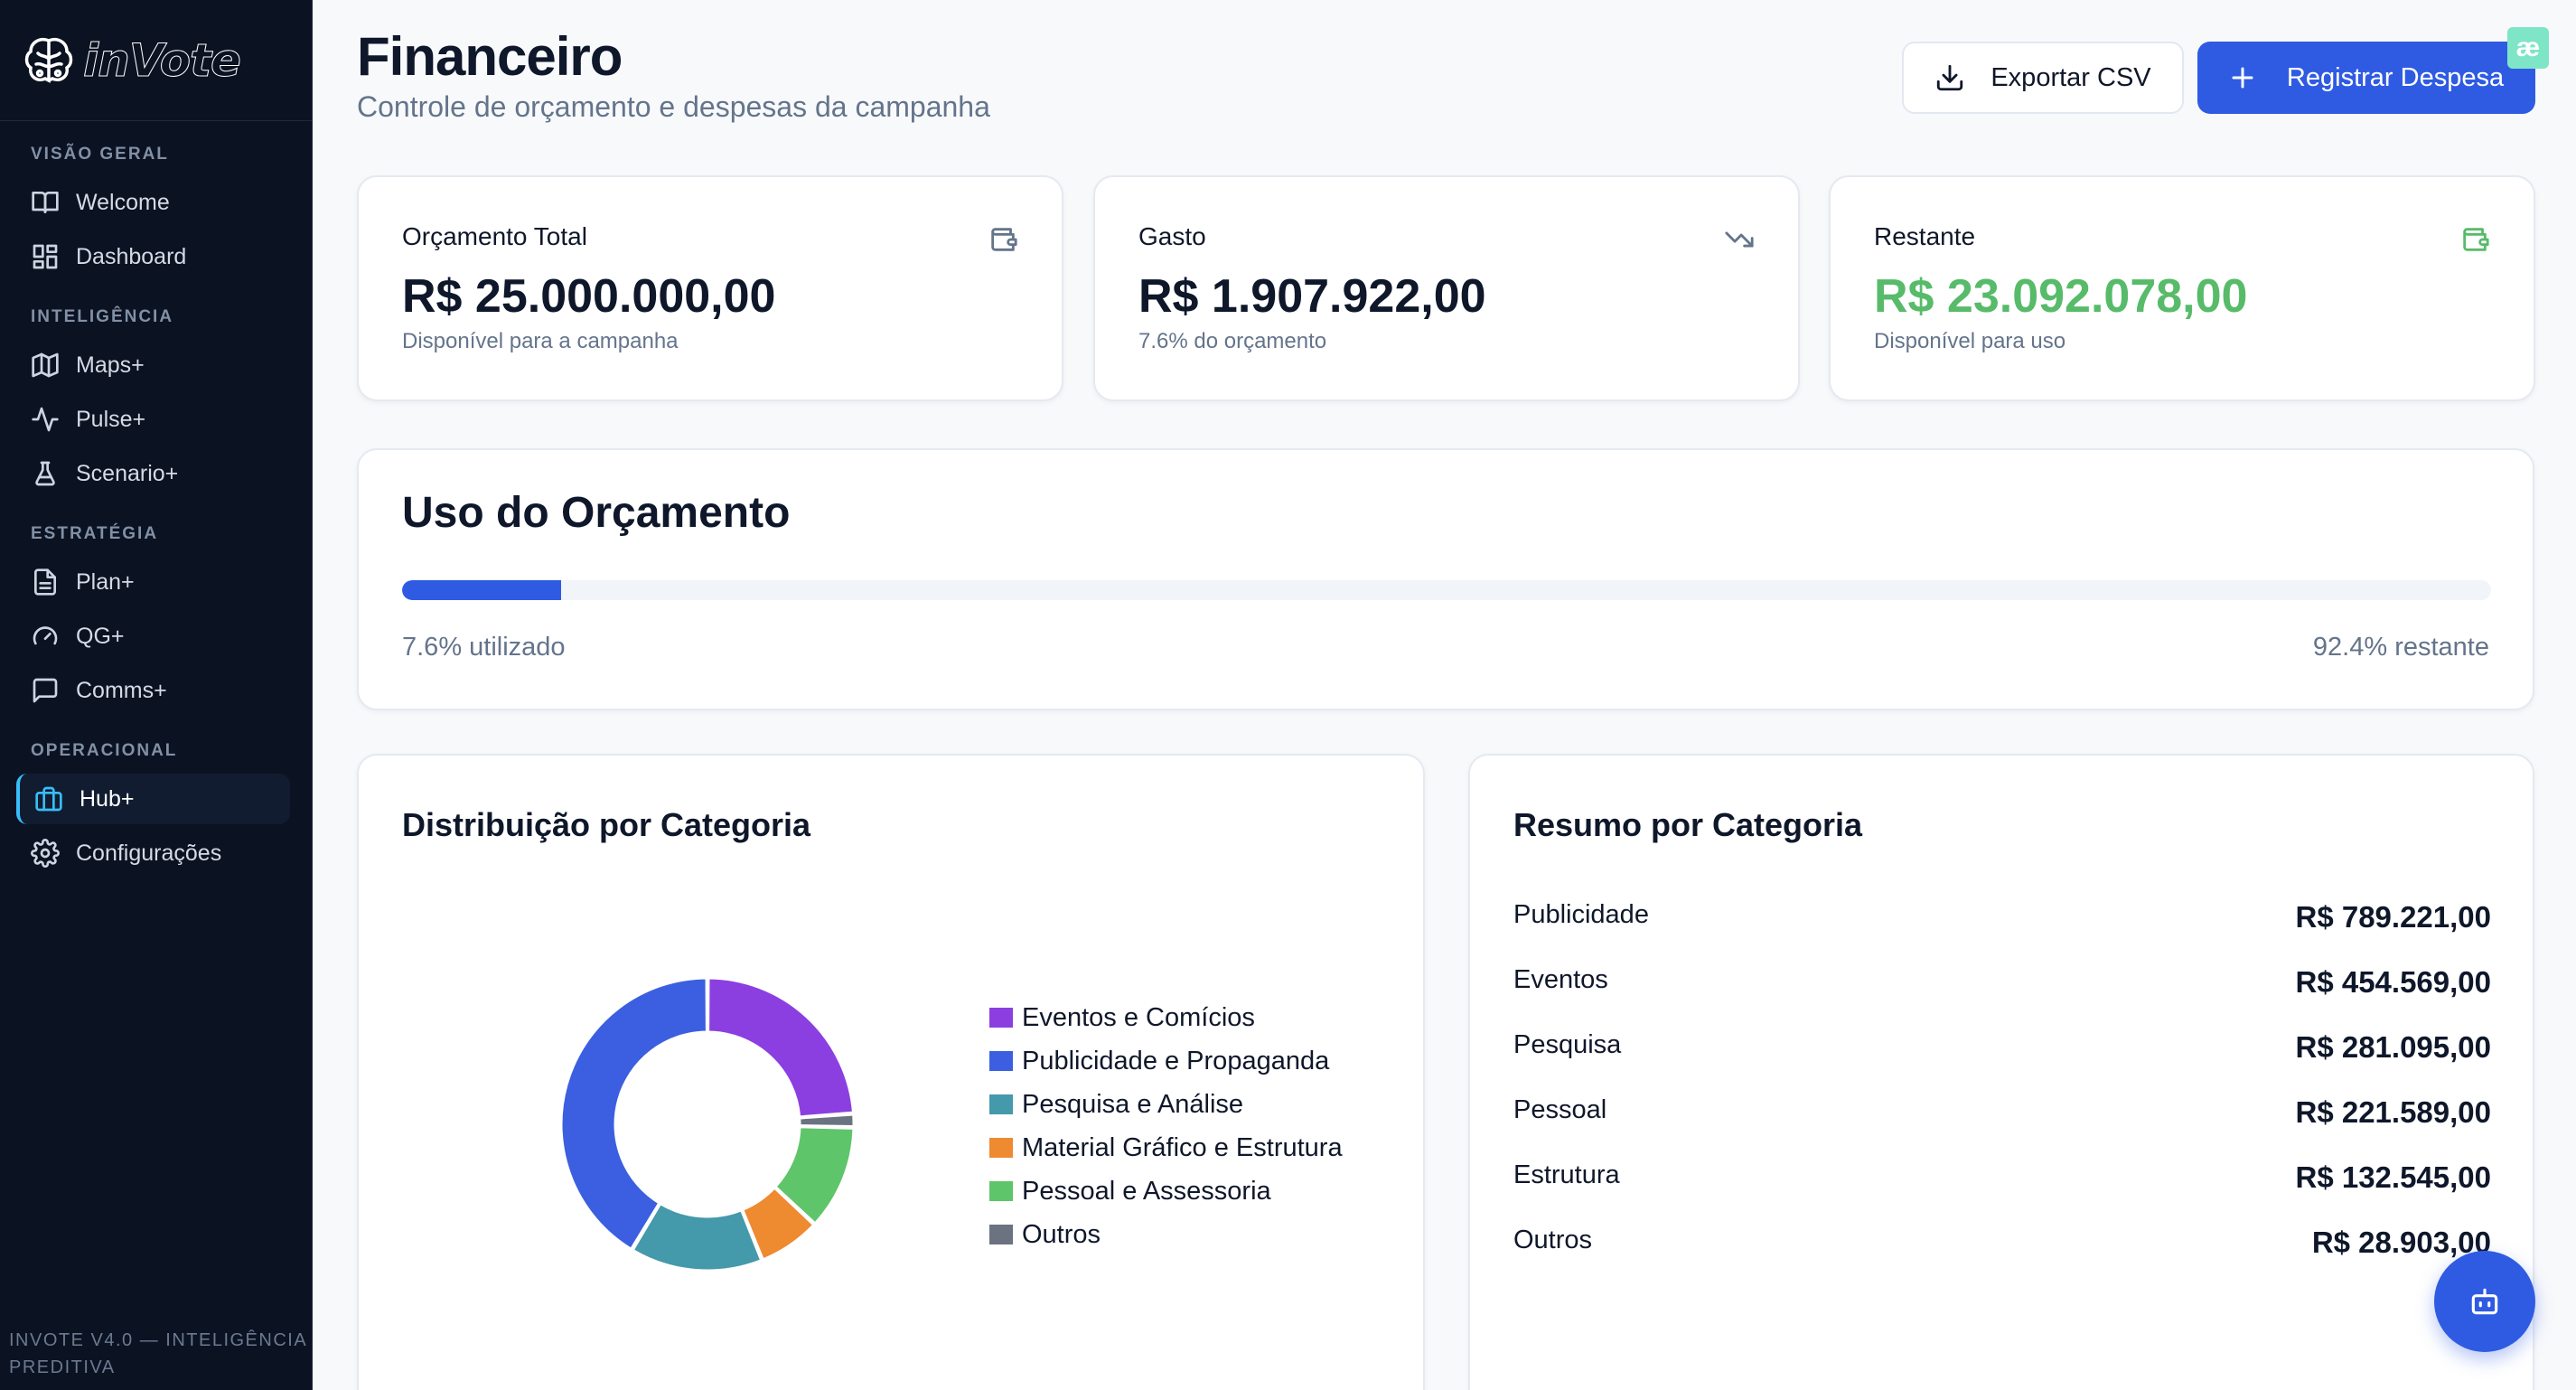 This screenshot has height=1390, width=2576. What do you see at coordinates (110, 365) in the screenshot?
I see `sidebar-item-label: Maps+` at bounding box center [110, 365].